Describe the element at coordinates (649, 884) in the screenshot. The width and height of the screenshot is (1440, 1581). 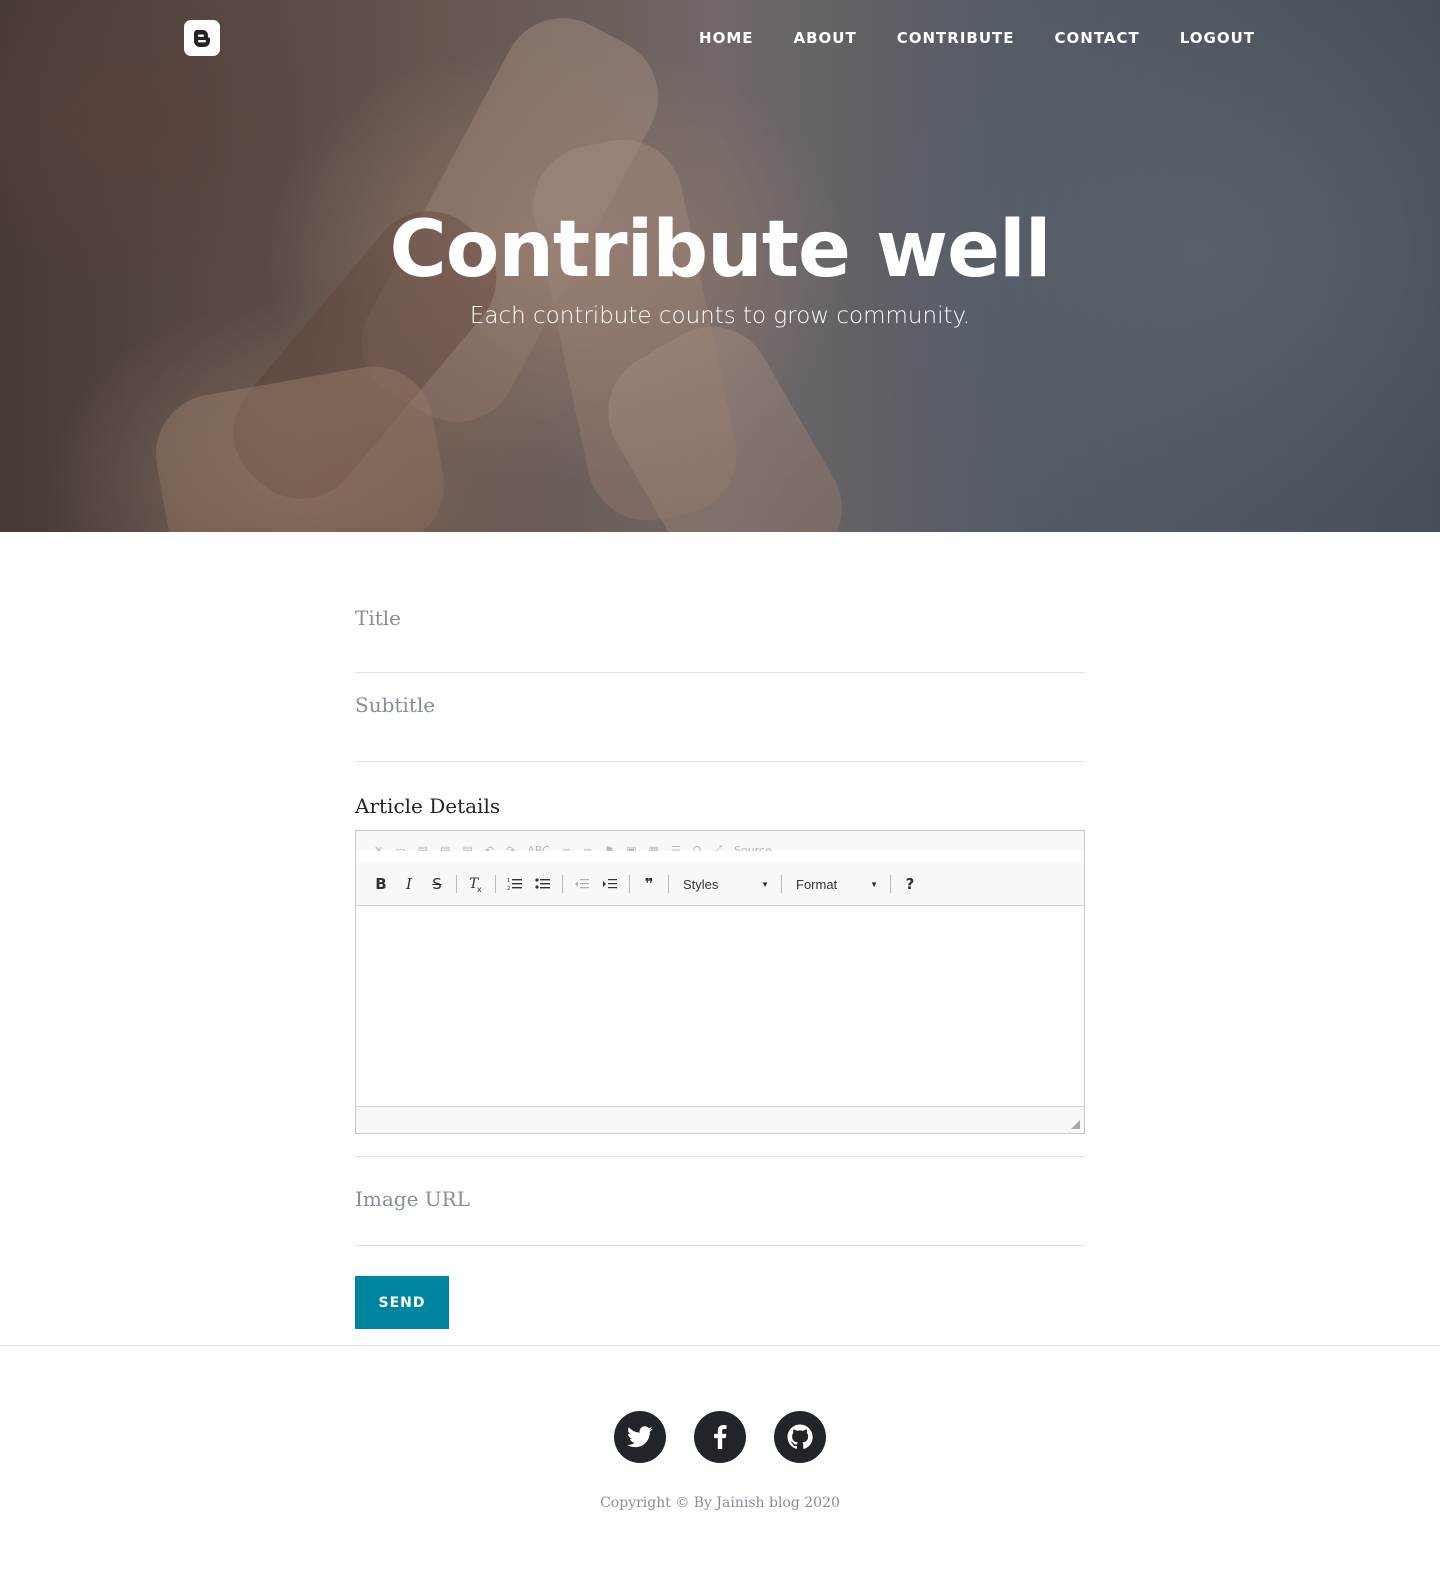
I see `blockquote-icon: ❞` at that location.